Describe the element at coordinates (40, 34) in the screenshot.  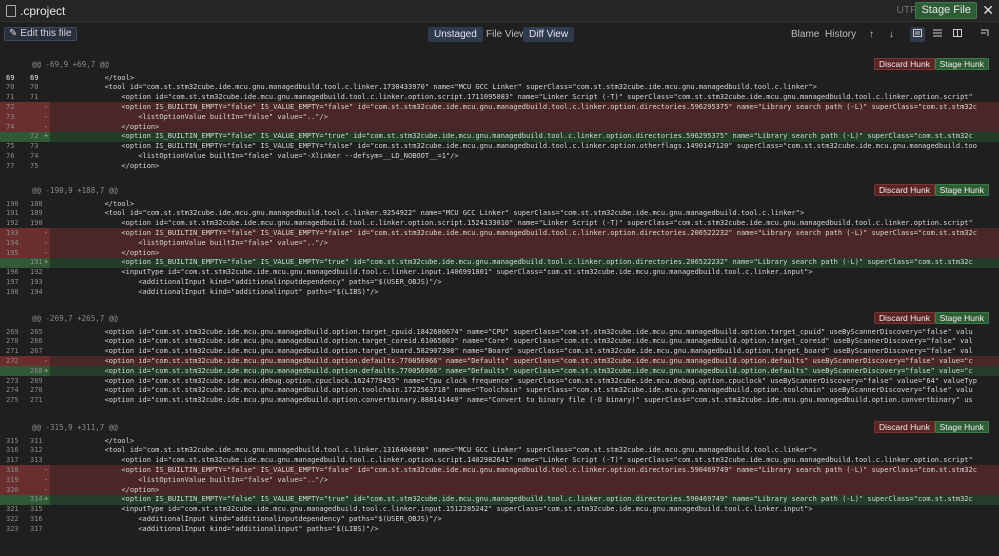
I see `edit-file-button: ✎ Edit this file` at that location.